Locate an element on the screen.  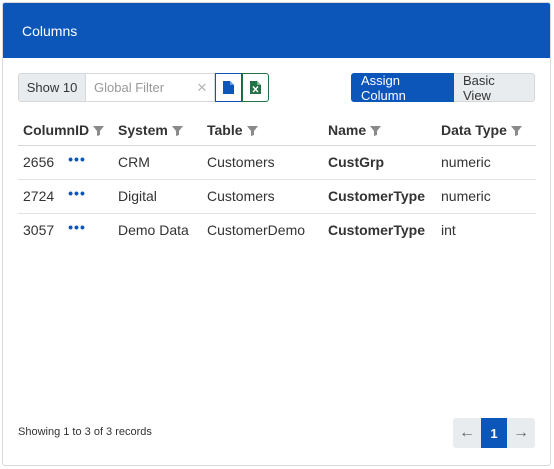
panel-header: Columns is located at coordinates (276, 30).